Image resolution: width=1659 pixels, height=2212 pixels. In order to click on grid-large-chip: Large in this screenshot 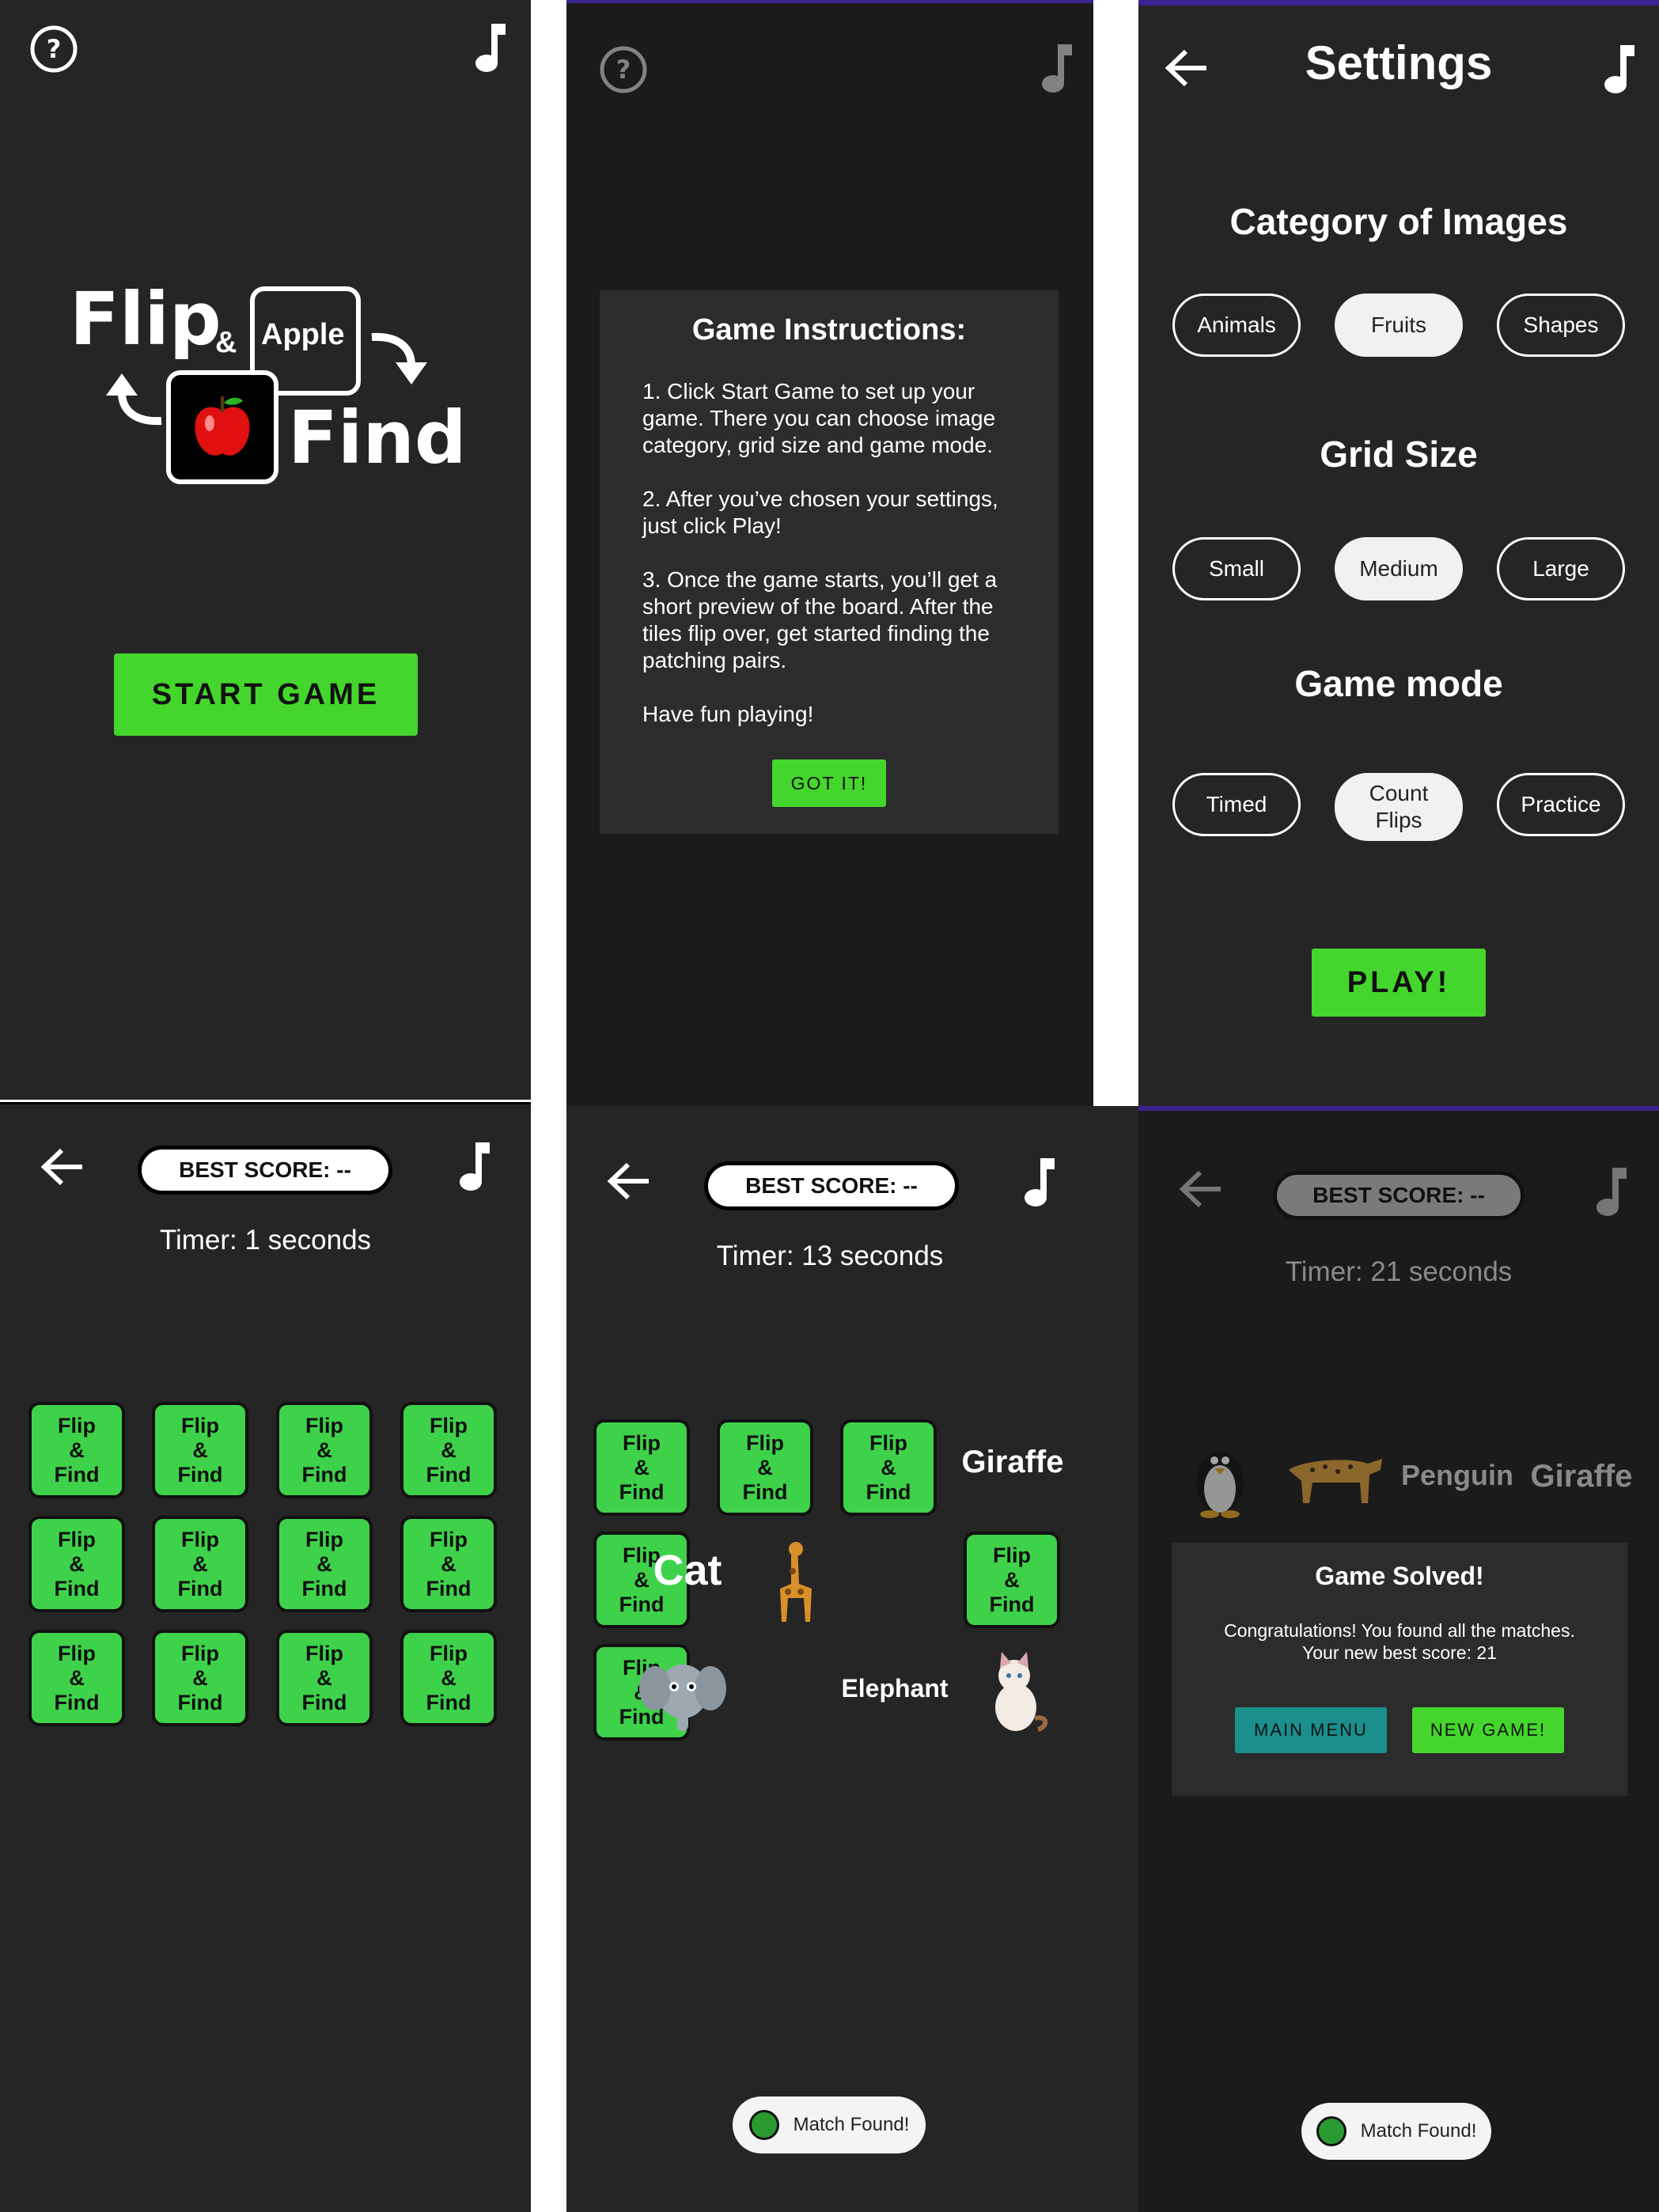, I will do `click(1561, 569)`.